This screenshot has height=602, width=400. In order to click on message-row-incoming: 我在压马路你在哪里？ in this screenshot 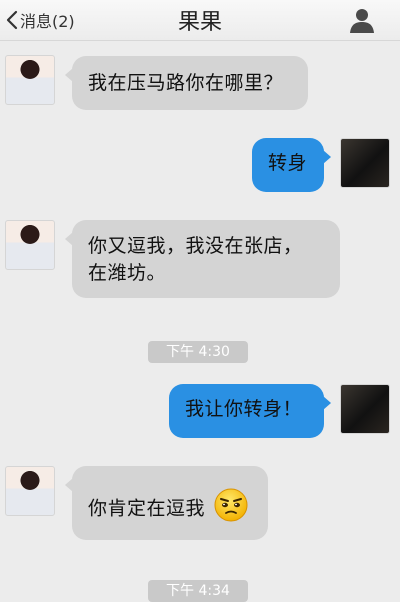, I will do `click(200, 83)`.